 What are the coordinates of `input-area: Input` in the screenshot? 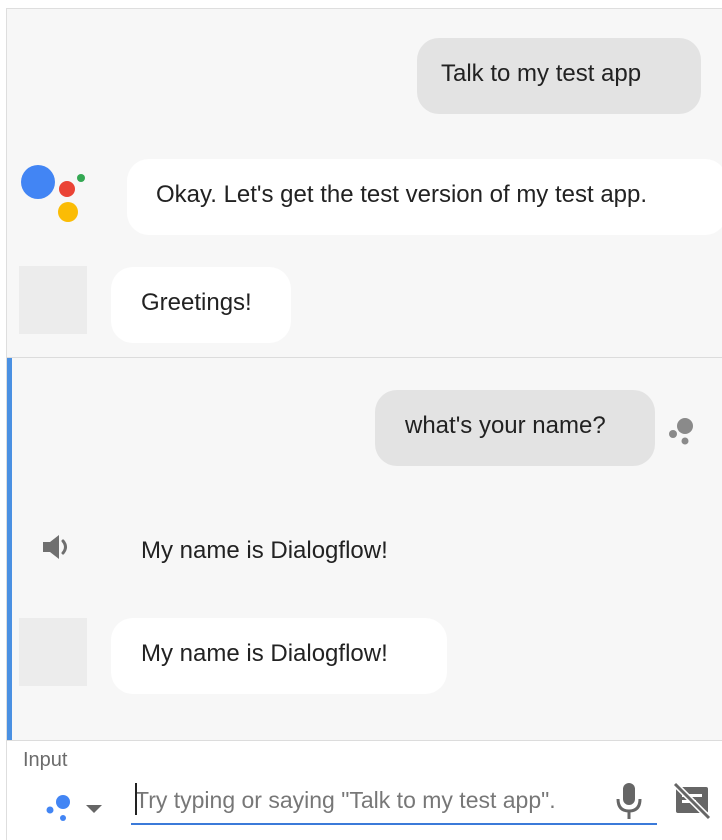 It's located at (364, 790).